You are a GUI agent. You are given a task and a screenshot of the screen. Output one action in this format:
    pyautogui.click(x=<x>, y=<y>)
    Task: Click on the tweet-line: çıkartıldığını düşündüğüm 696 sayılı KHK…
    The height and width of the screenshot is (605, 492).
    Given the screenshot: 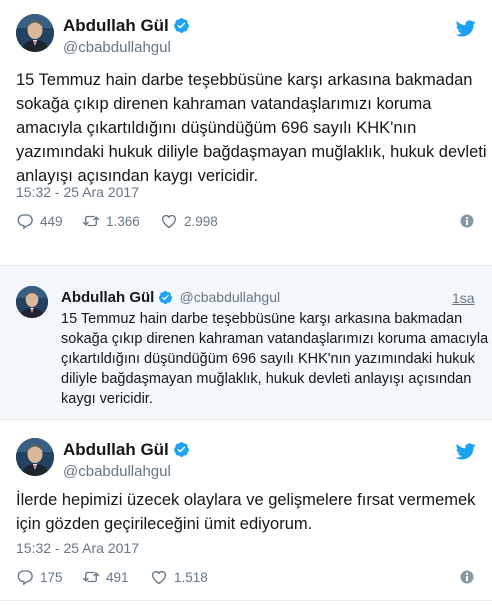 What is the action you would take?
    pyautogui.click(x=268, y=359)
    